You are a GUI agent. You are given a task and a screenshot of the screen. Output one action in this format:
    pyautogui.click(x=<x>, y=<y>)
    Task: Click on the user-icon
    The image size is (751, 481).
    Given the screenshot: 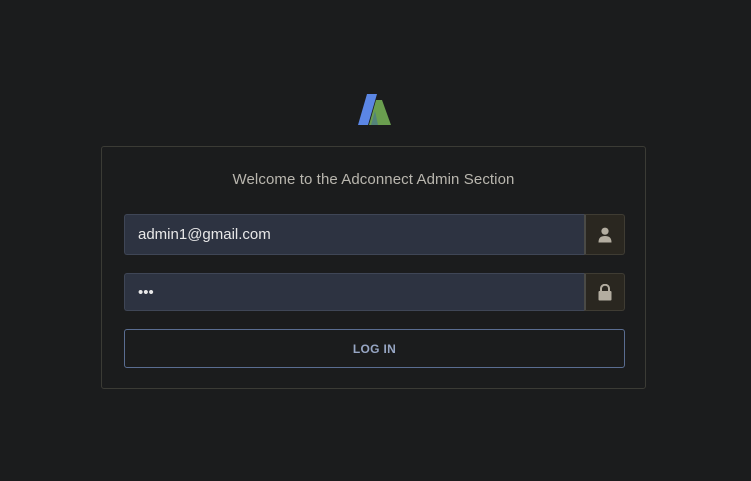 What is the action you would take?
    pyautogui.click(x=605, y=234)
    